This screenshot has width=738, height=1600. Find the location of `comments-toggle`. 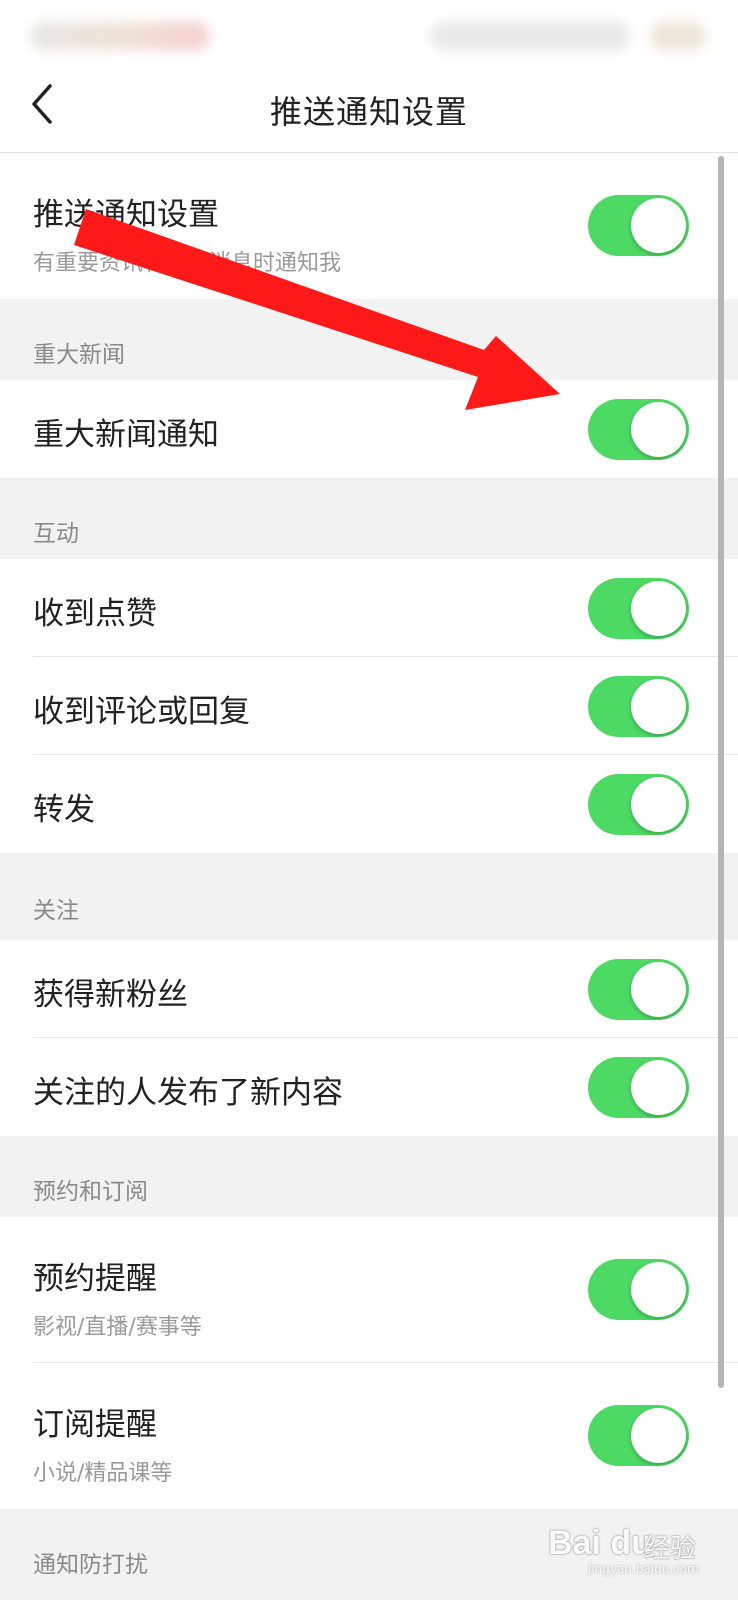

comments-toggle is located at coordinates (638, 706).